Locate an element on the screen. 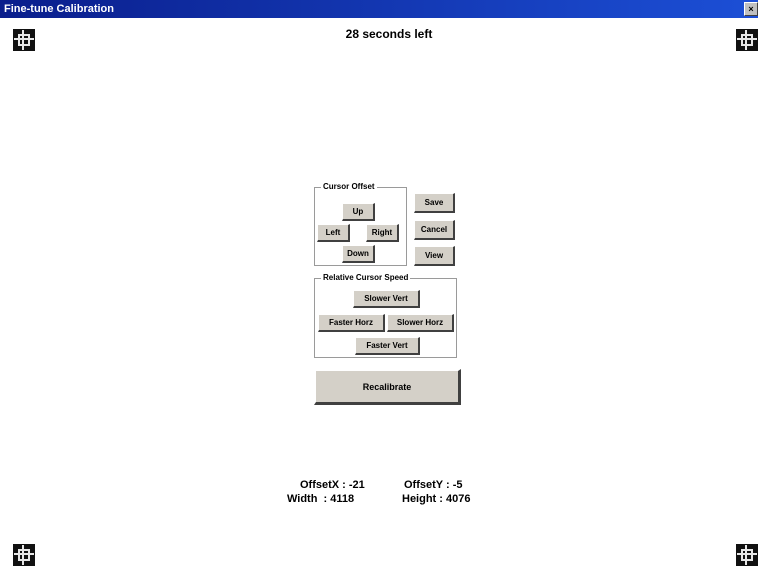 The image size is (758, 572). calibration-target-bottom-right is located at coordinates (747, 555).